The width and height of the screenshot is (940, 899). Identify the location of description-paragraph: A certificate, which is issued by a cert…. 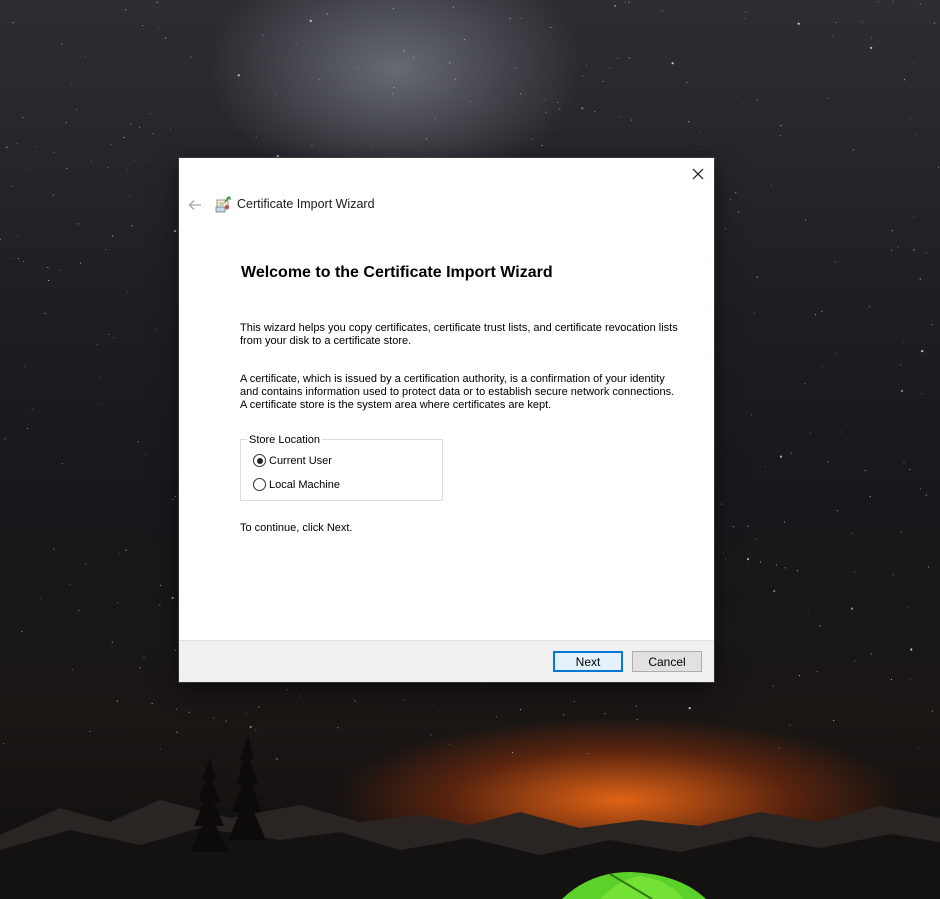
(457, 392).